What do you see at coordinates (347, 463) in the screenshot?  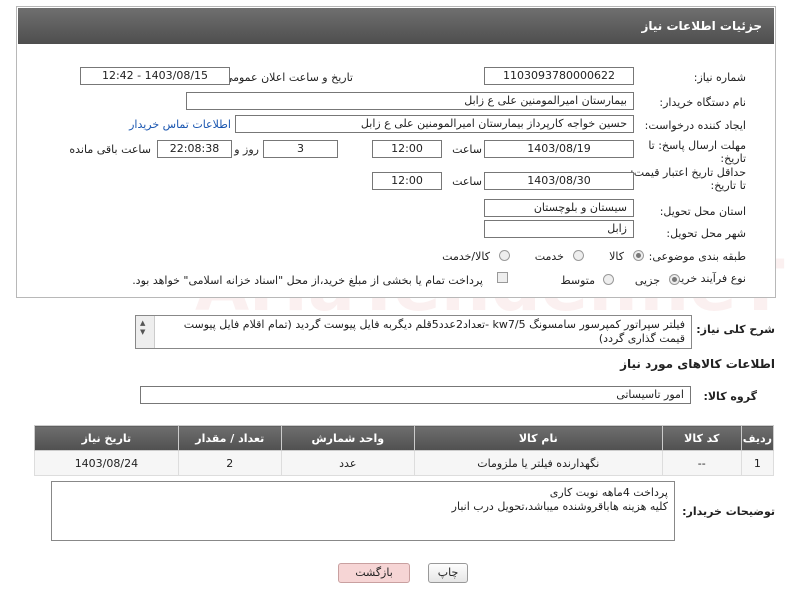 I see `cell-unit: عدد` at bounding box center [347, 463].